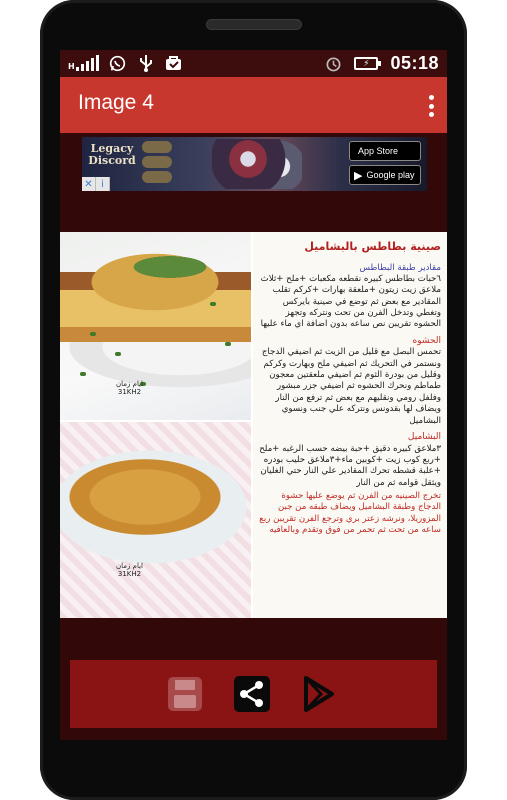 The width and height of the screenshot is (507, 800). Describe the element at coordinates (385, 163) in the screenshot. I see `ad-store-buttons: App Store ▶ Google play` at that location.